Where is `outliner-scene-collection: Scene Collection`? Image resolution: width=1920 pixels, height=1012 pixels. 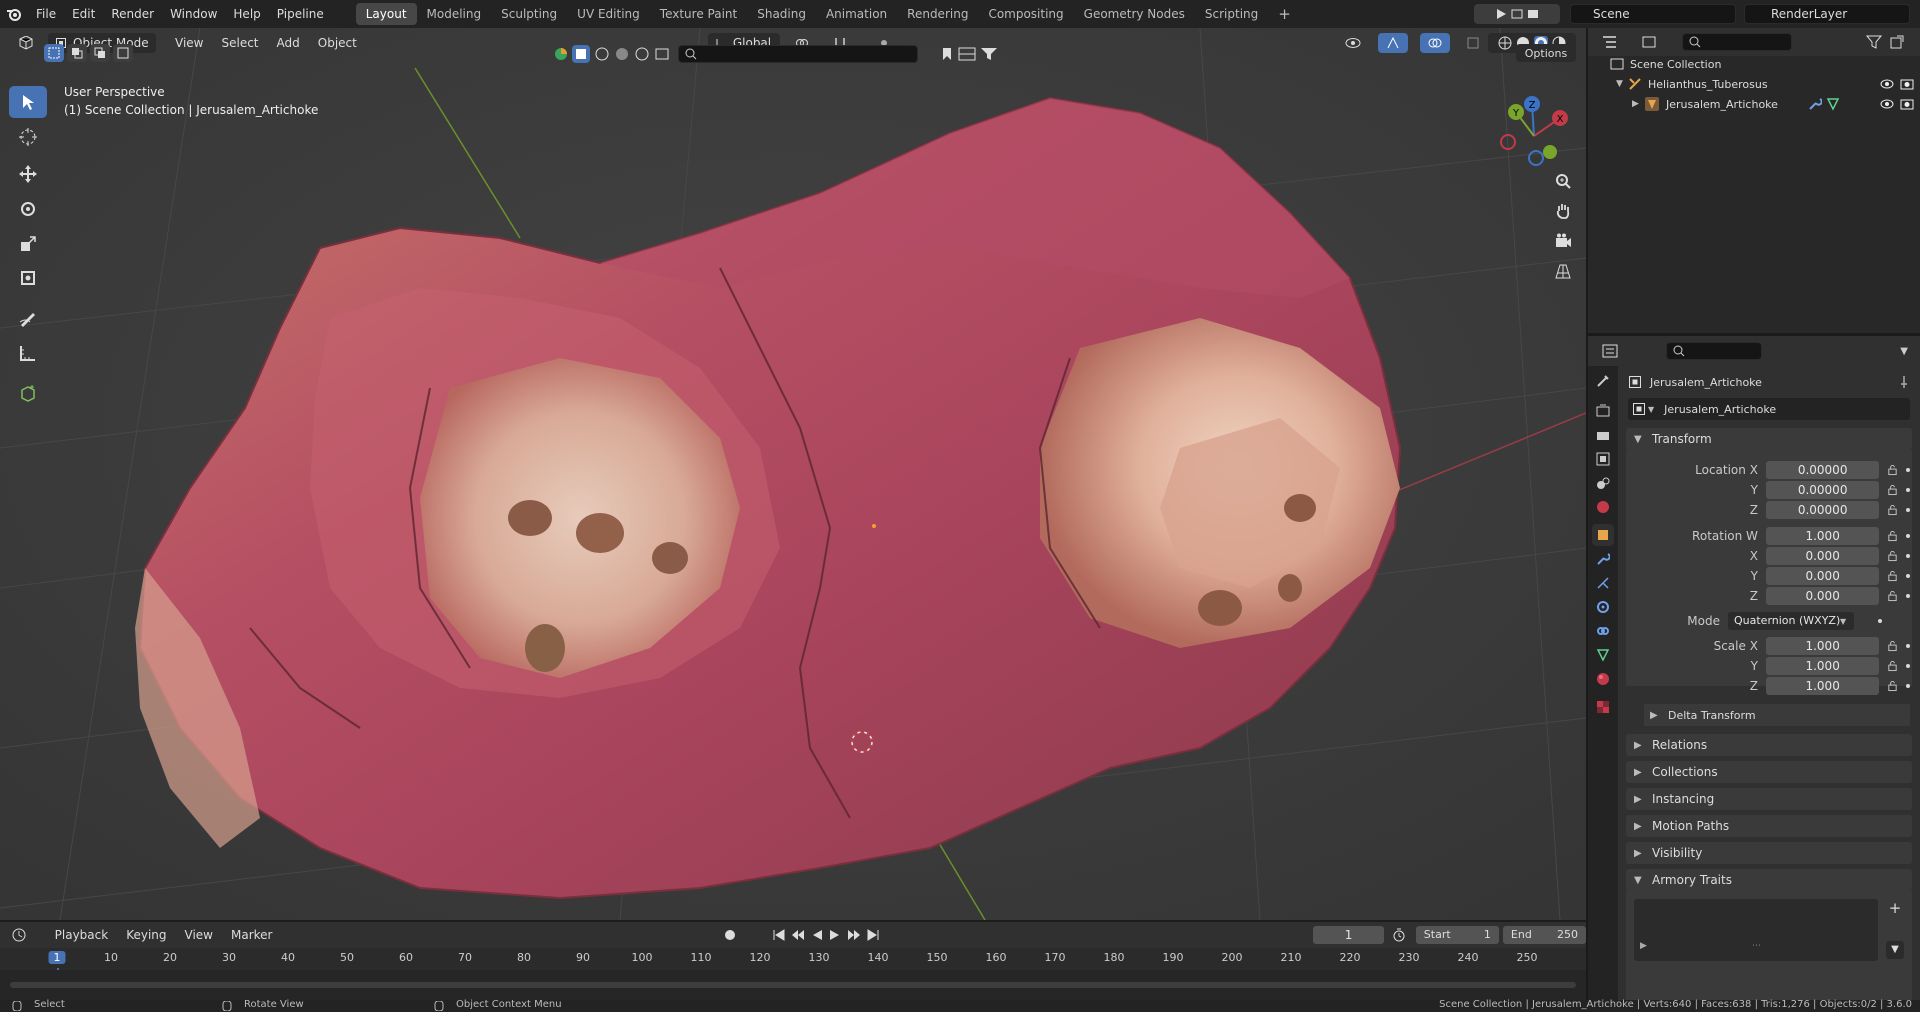 outliner-scene-collection: Scene Collection is located at coordinates (1665, 64).